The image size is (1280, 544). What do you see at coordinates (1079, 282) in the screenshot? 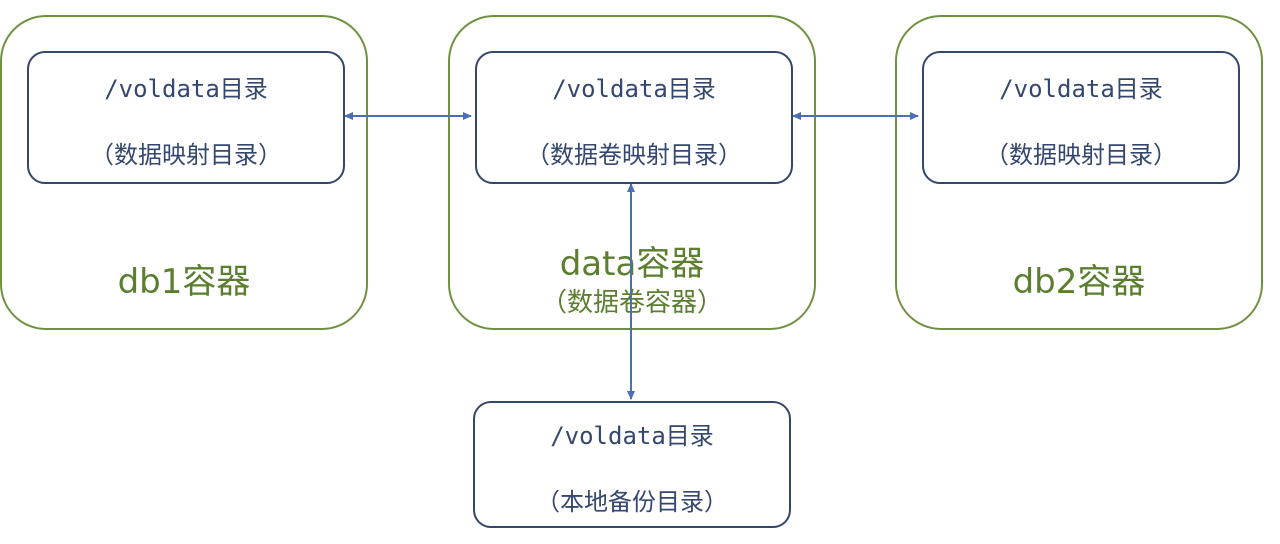
I see `db2-container-label: db2容器` at bounding box center [1079, 282].